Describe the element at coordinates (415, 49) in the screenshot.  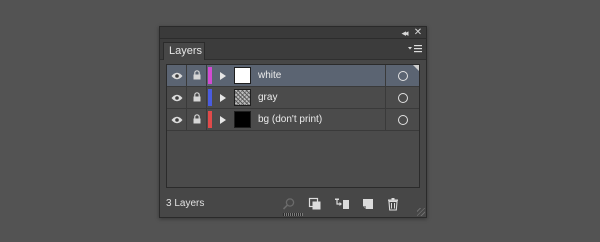
I see `panel-menu-icon` at that location.